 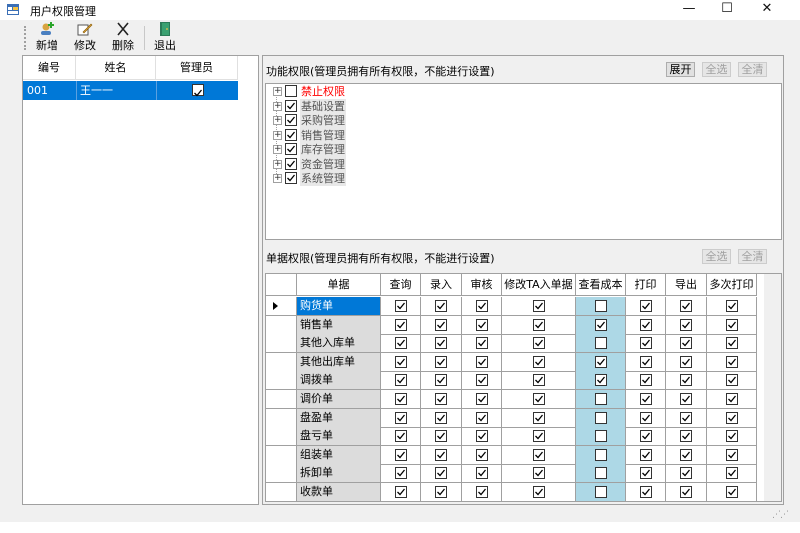 What do you see at coordinates (732, 285) in the screenshot?
I see `column-header: 多次打印` at bounding box center [732, 285].